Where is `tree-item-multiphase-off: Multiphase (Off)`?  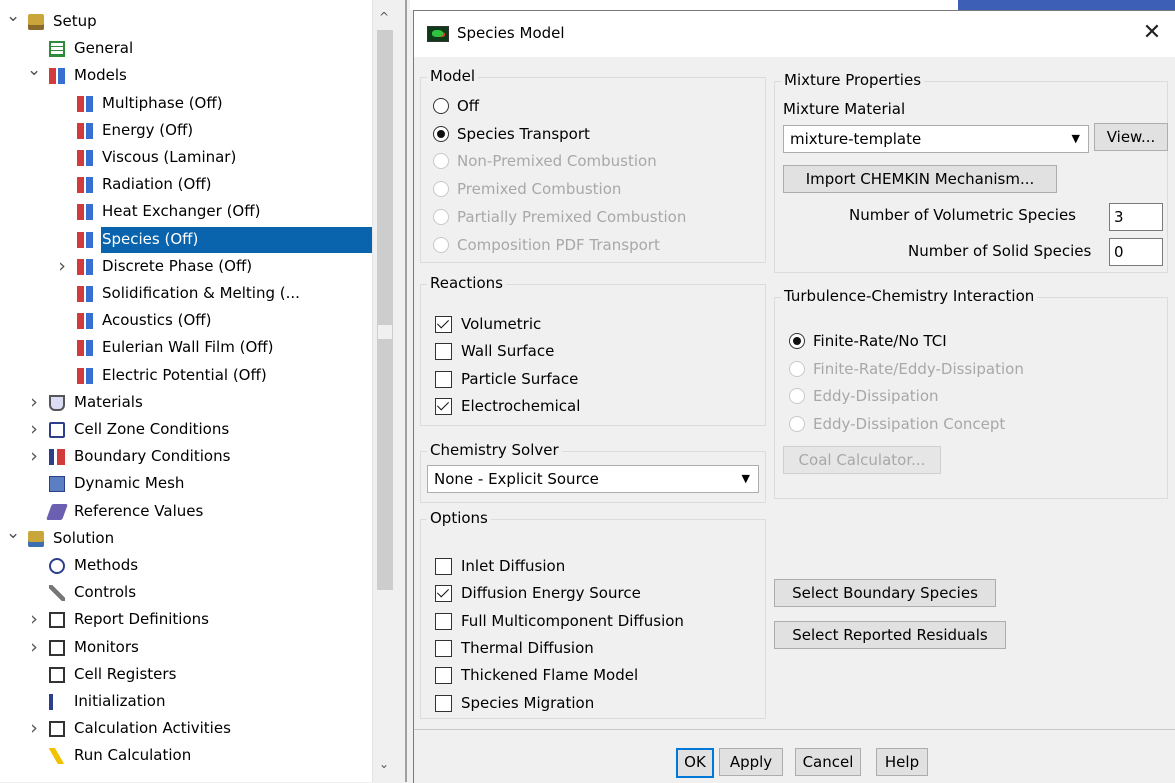
tree-item-multiphase-off: Multiphase (Off) is located at coordinates (186, 103).